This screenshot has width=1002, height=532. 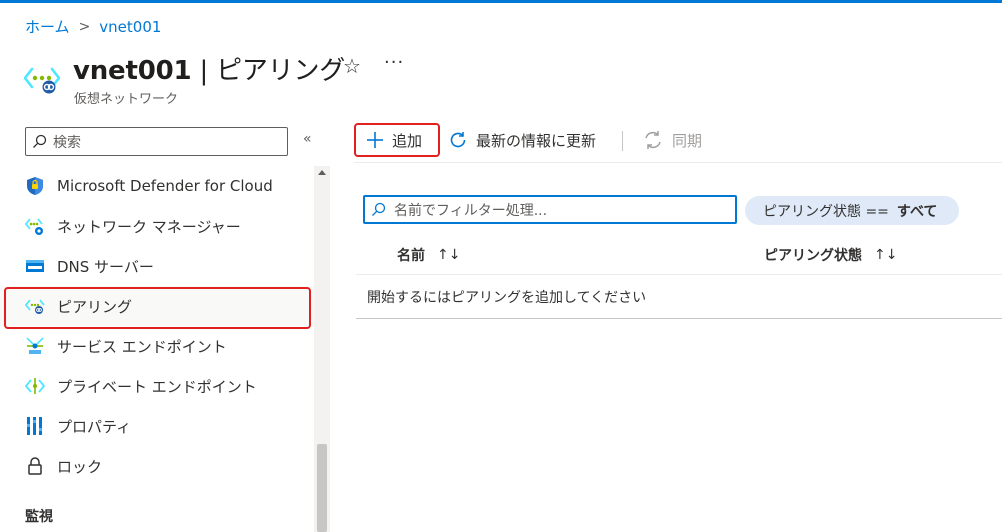 I want to click on resource-name: vnet001, so click(x=132, y=71).